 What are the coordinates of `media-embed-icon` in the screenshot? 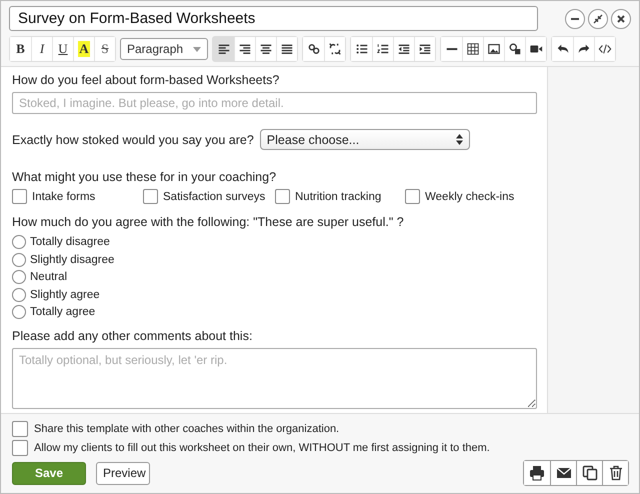 It's located at (515, 49).